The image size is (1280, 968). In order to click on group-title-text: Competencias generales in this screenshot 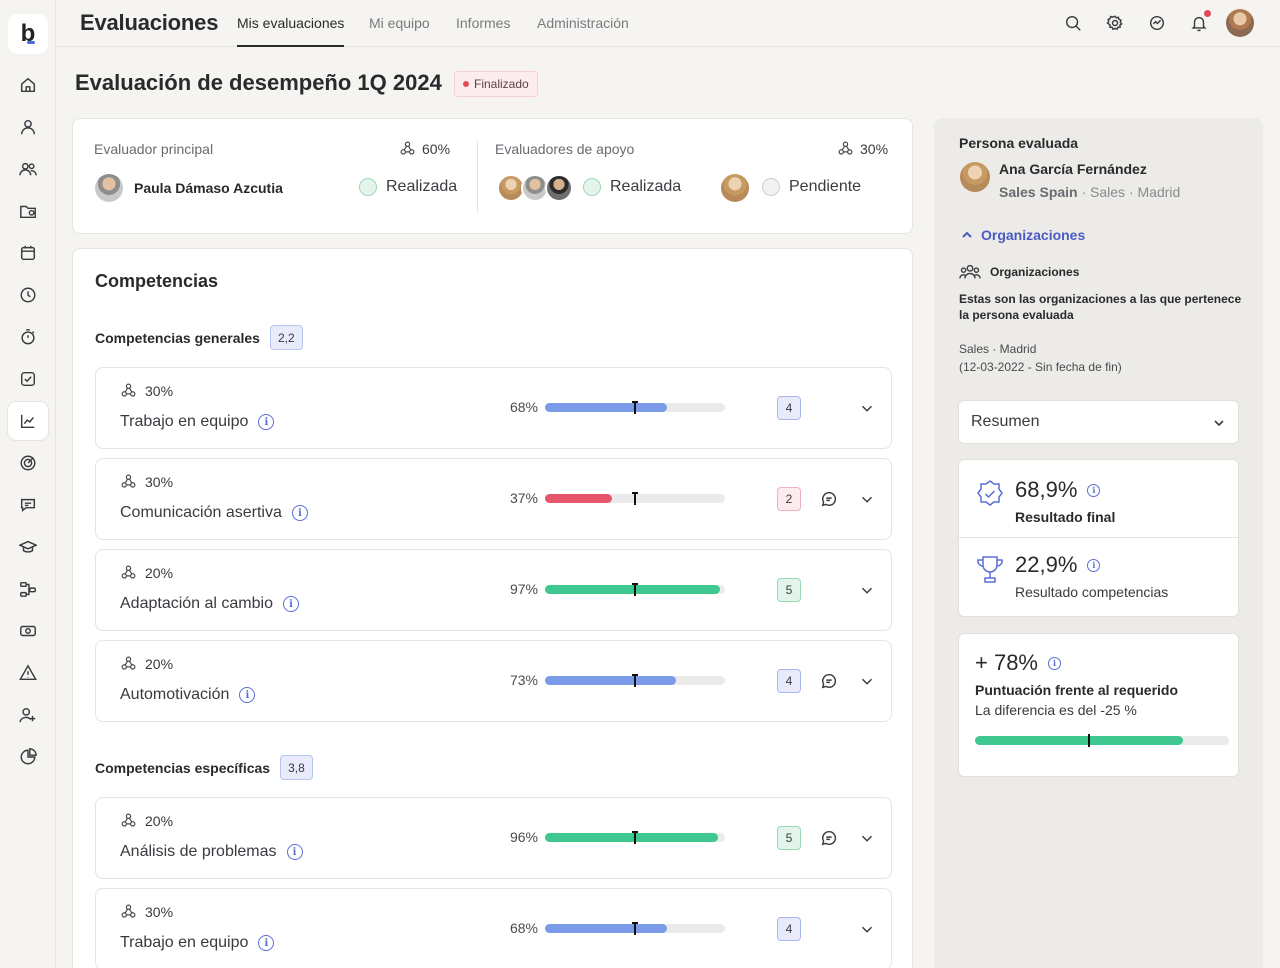, I will do `click(177, 337)`.